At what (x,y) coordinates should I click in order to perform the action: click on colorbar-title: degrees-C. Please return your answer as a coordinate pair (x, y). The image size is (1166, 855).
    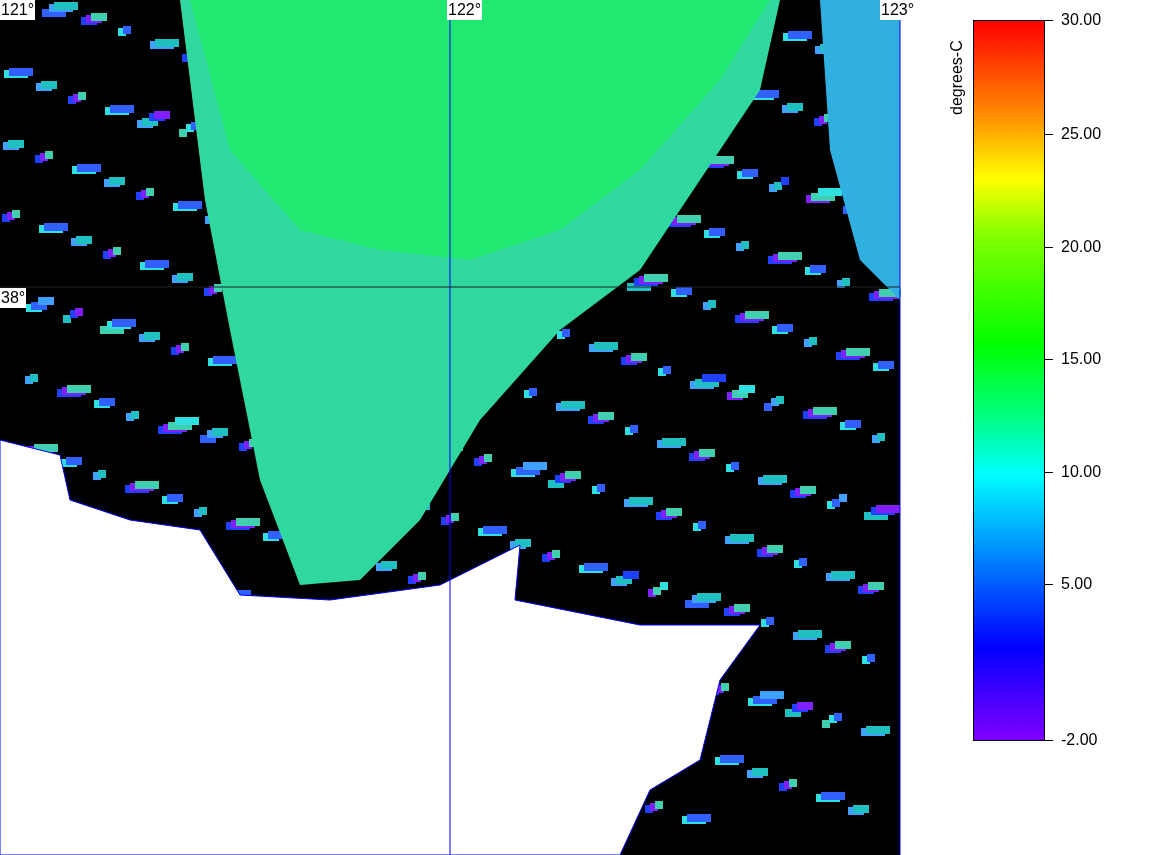
    Looking at the image, I should click on (956, 77).